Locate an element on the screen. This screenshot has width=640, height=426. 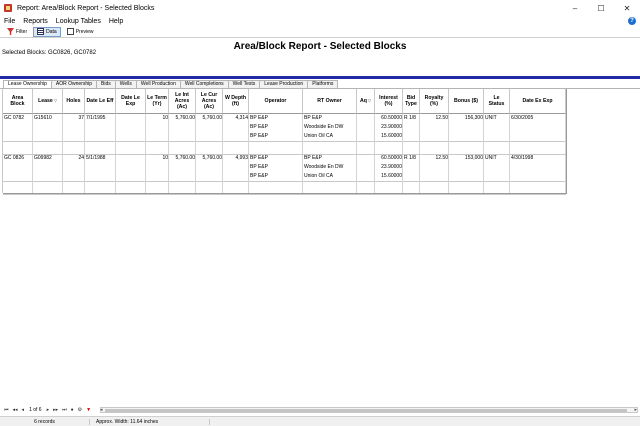
header-divider is located at coordinates (320, 77).